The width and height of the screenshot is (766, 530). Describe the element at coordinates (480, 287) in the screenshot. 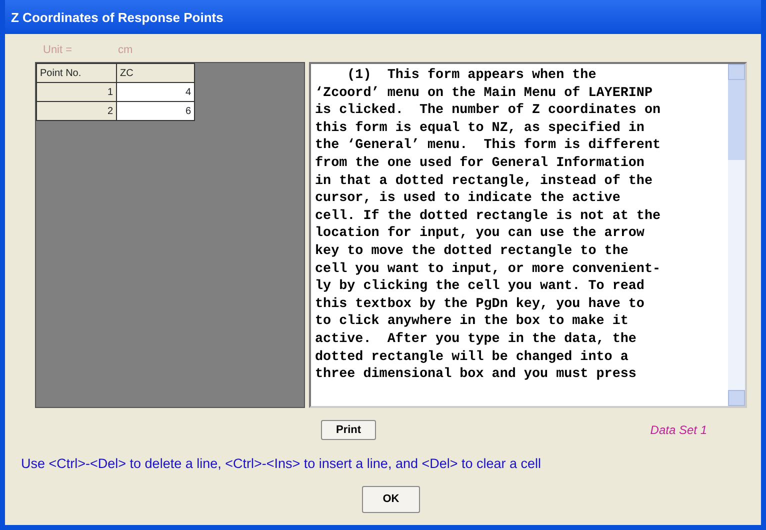

I see `help-text-line: ly by clicking the cell you want. To read` at that location.